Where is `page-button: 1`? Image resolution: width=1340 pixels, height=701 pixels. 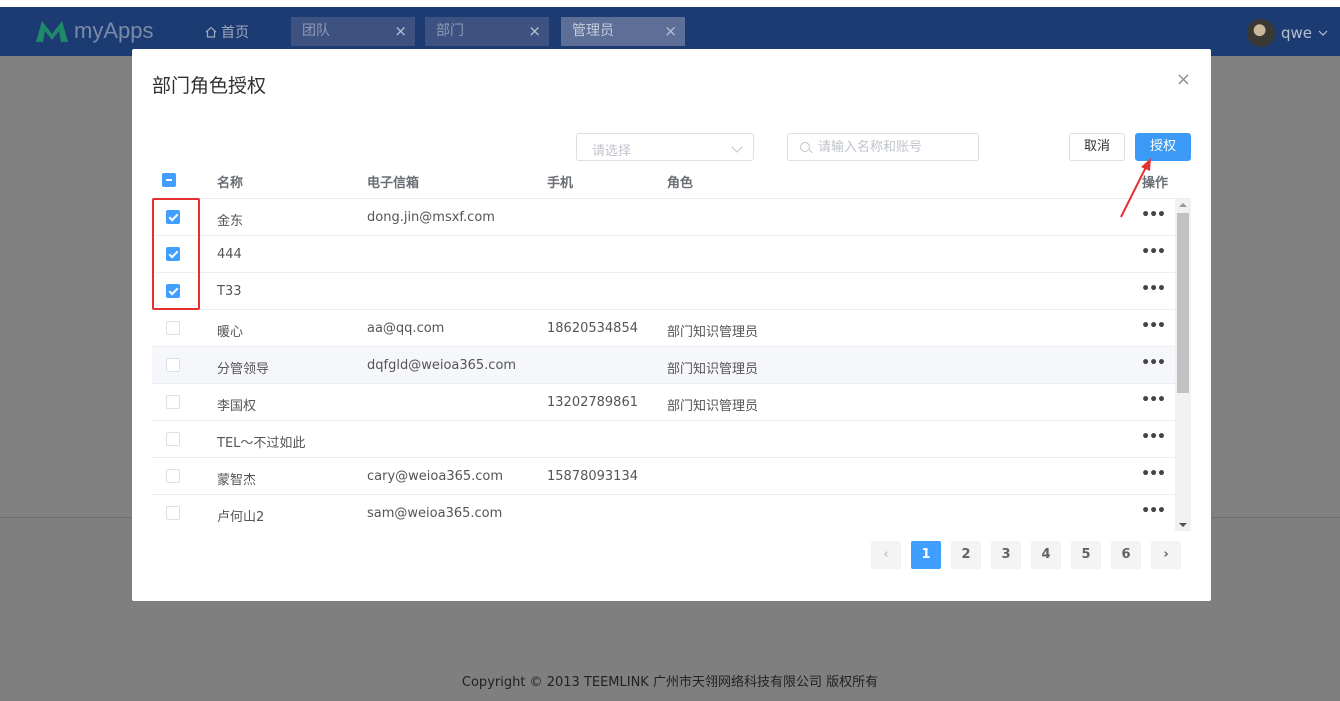
page-button: 1 is located at coordinates (926, 555).